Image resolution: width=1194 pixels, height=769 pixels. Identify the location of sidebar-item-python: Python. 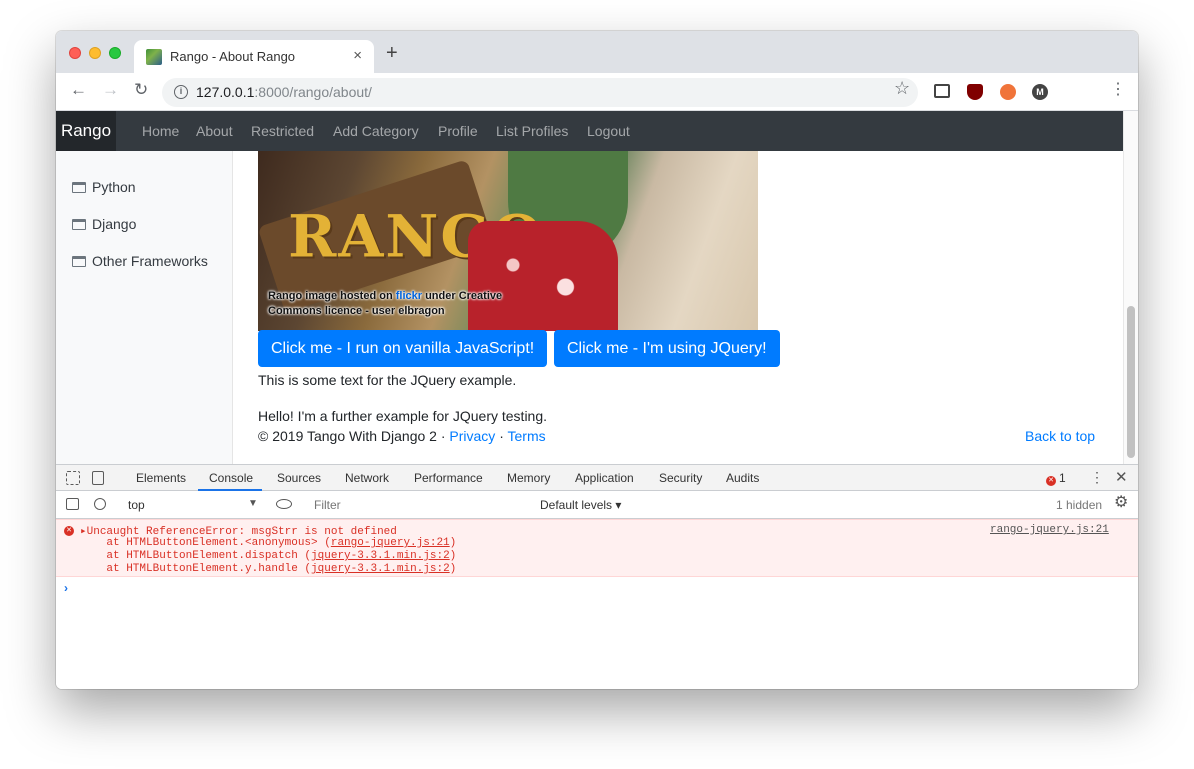
(104, 187).